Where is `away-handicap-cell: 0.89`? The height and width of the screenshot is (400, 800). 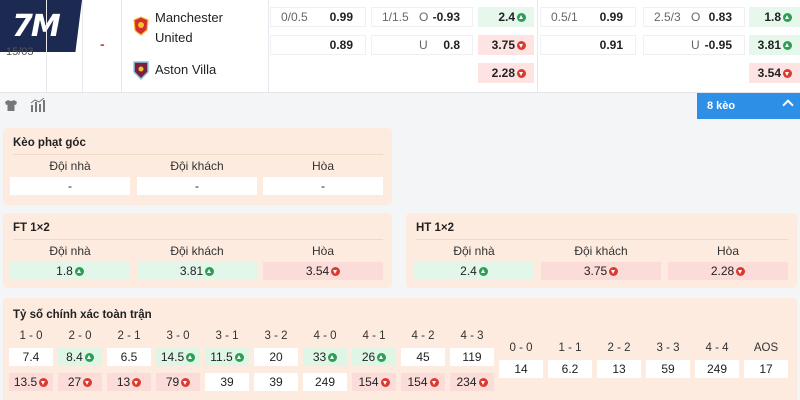 away-handicap-cell: 0.89 is located at coordinates (318, 45).